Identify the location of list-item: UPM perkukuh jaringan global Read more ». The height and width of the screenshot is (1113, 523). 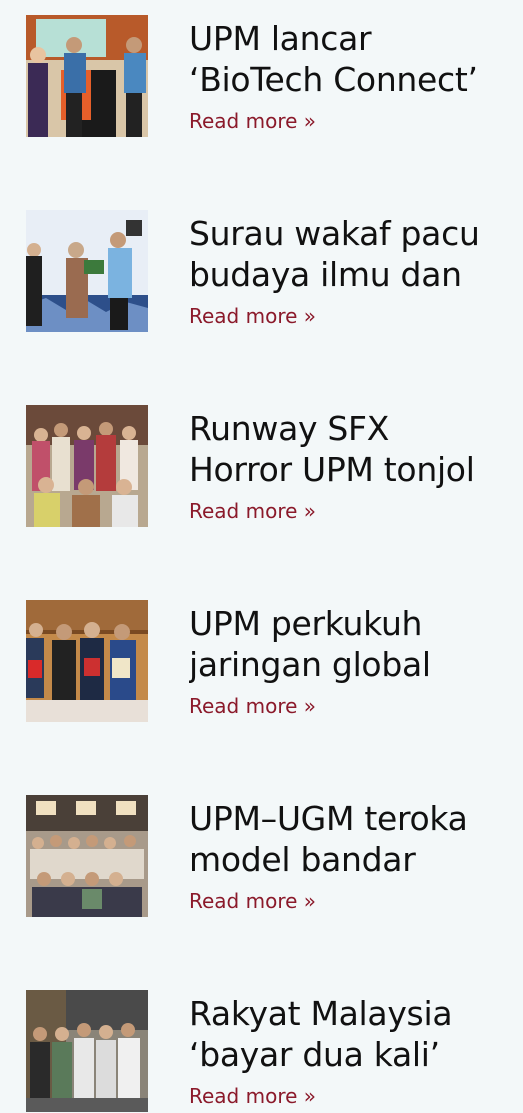
(261, 661).